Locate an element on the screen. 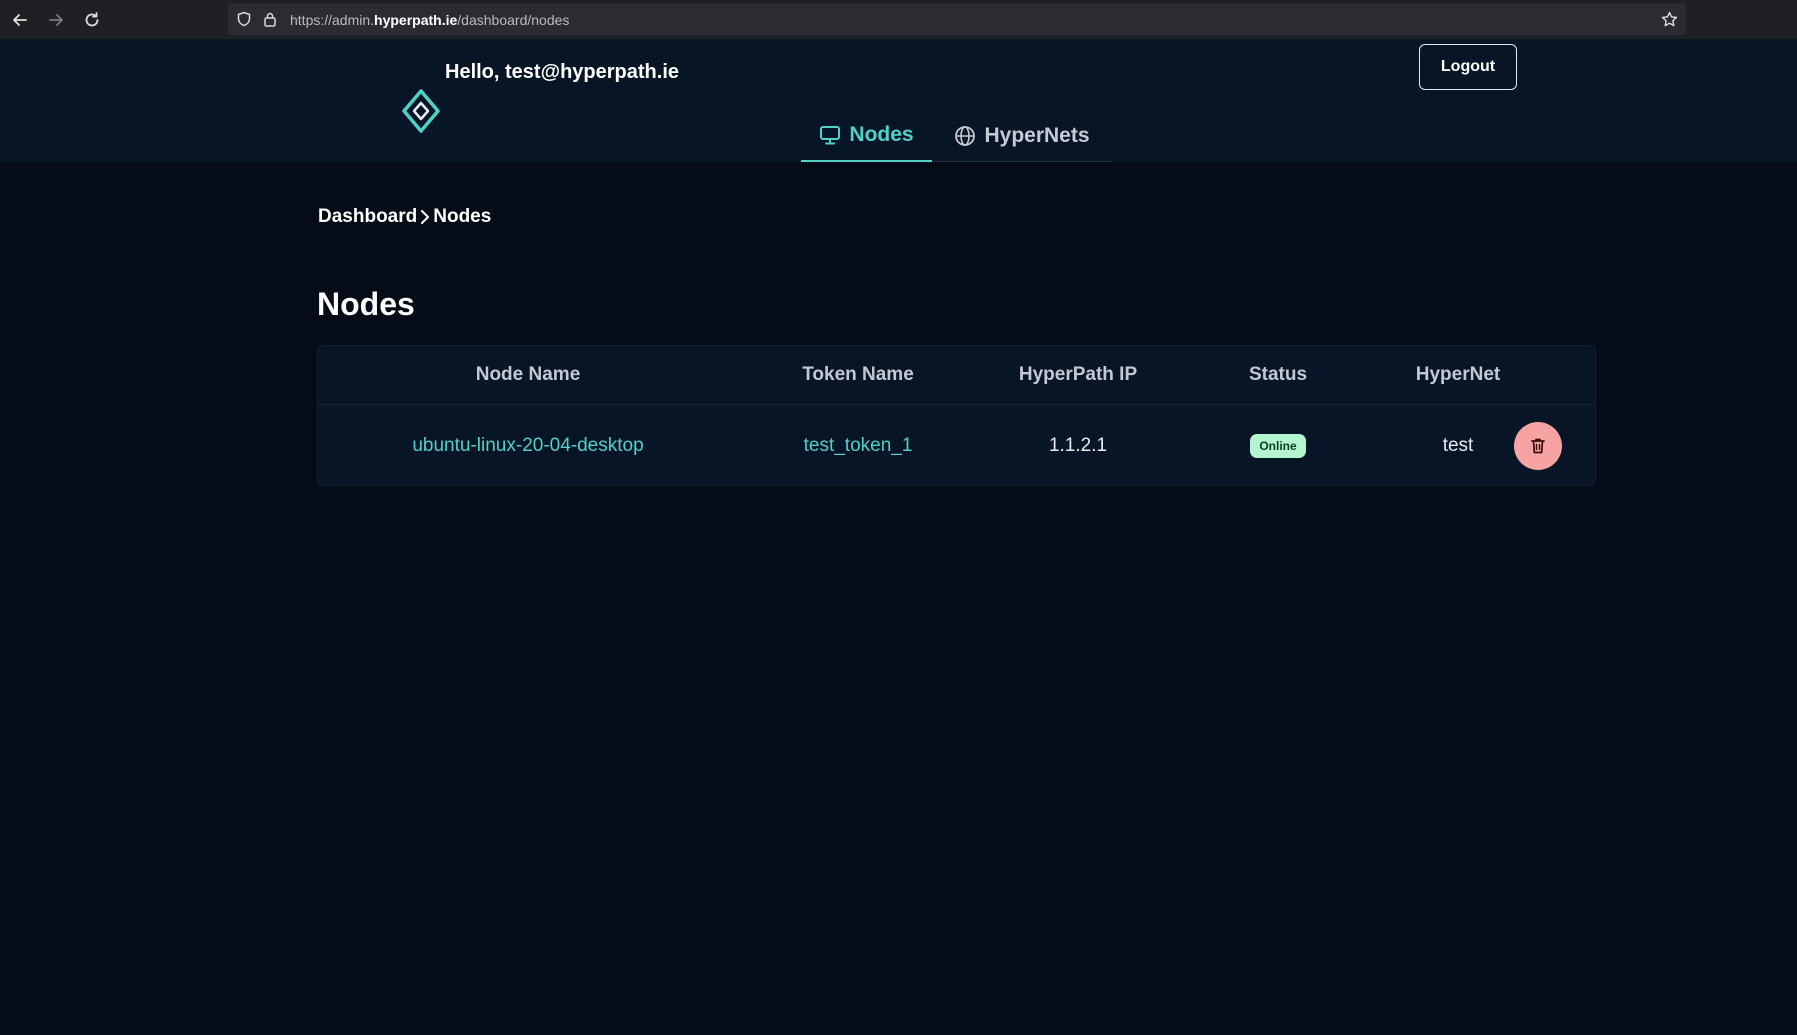 This screenshot has width=1797, height=1035. arrow-left-icon is located at coordinates (20, 20).